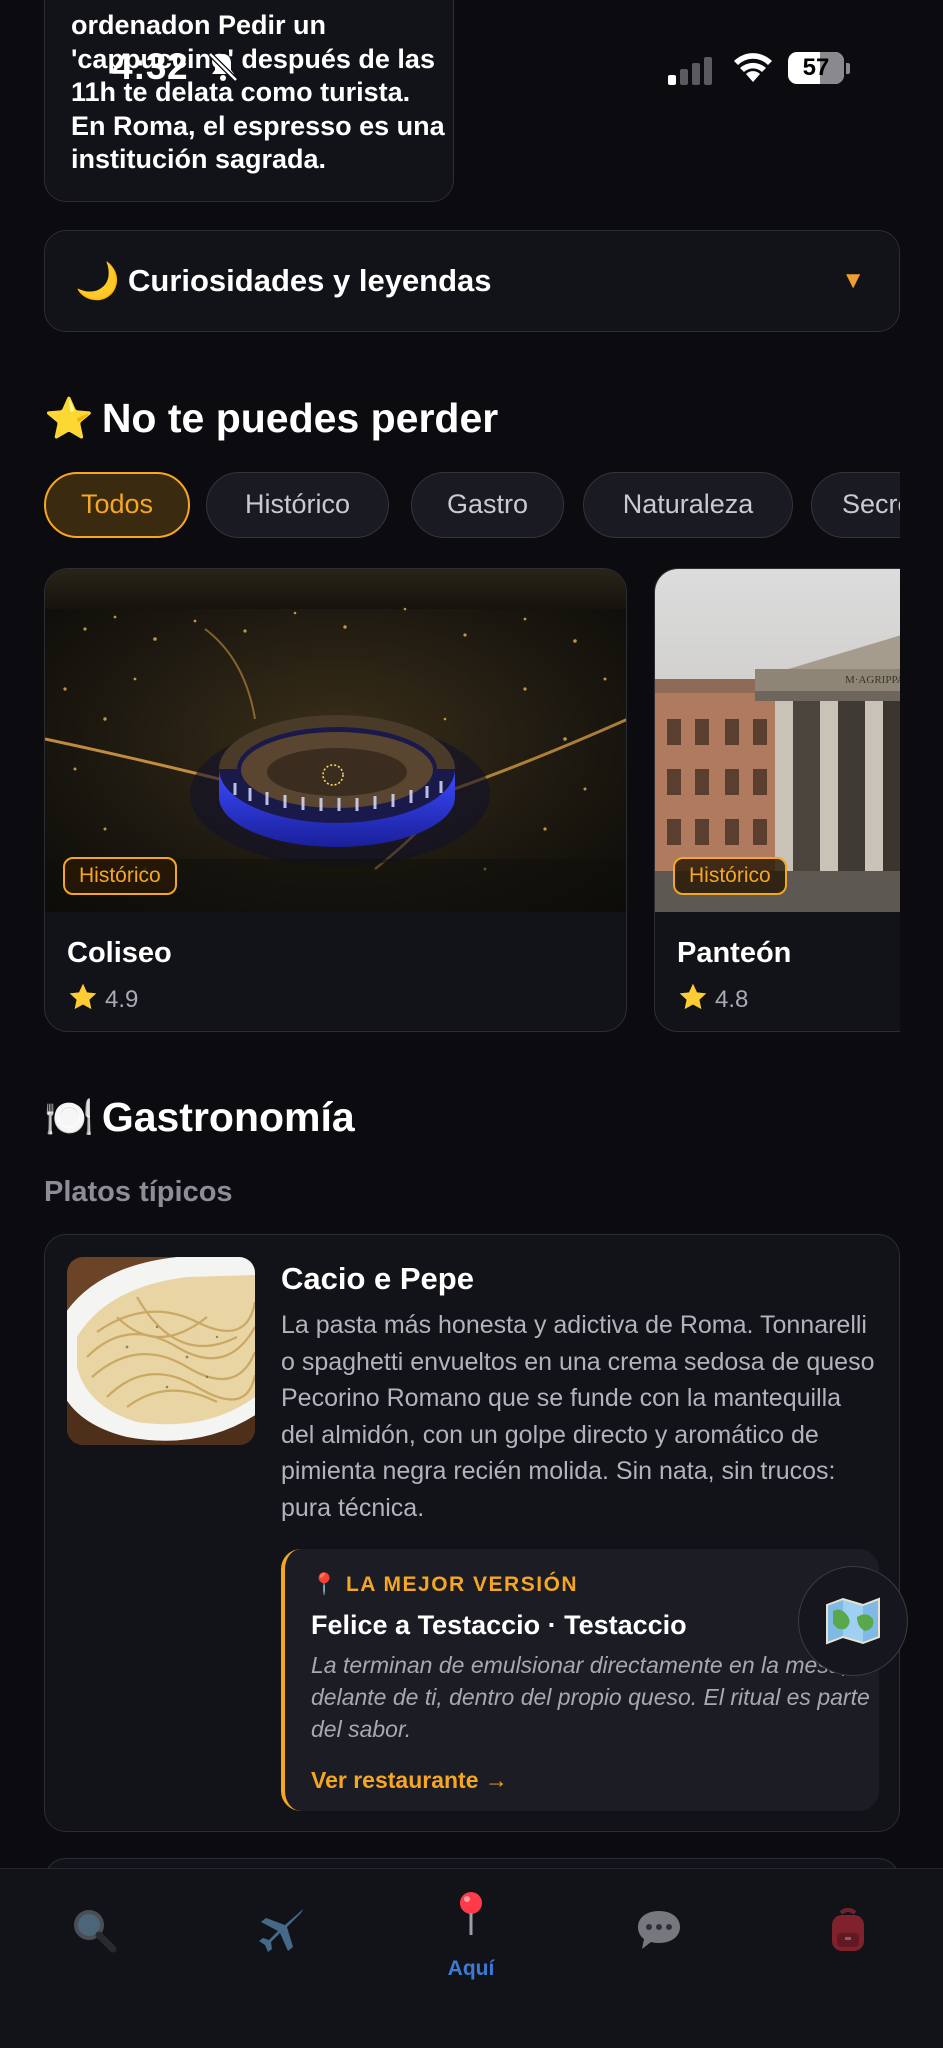 This screenshot has width=943, height=2048. What do you see at coordinates (659, 1930) in the screenshot?
I see `speech-bubble-icon` at bounding box center [659, 1930].